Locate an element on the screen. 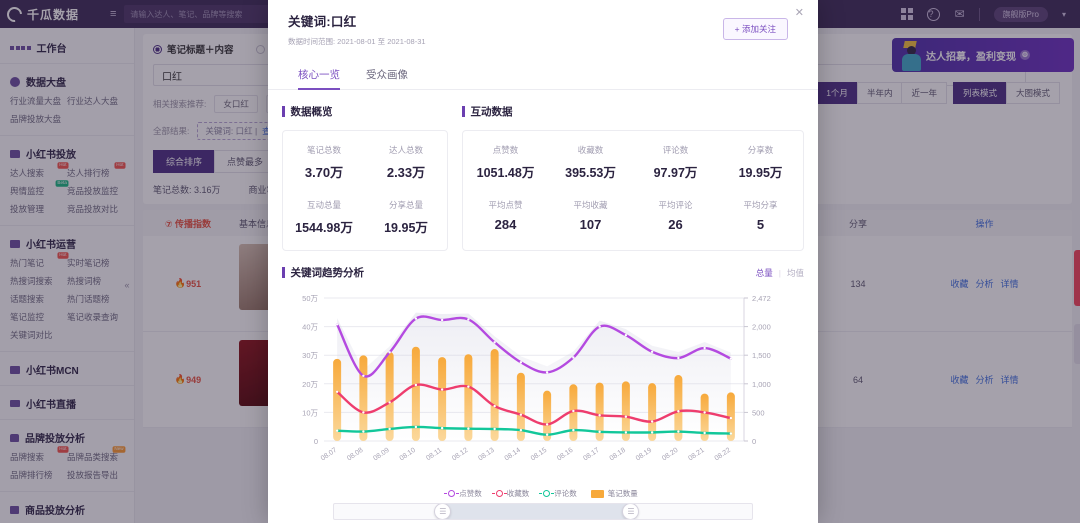 This screenshot has width=1080, height=523. tab-core-overview: 核心一览 is located at coordinates (319, 78).